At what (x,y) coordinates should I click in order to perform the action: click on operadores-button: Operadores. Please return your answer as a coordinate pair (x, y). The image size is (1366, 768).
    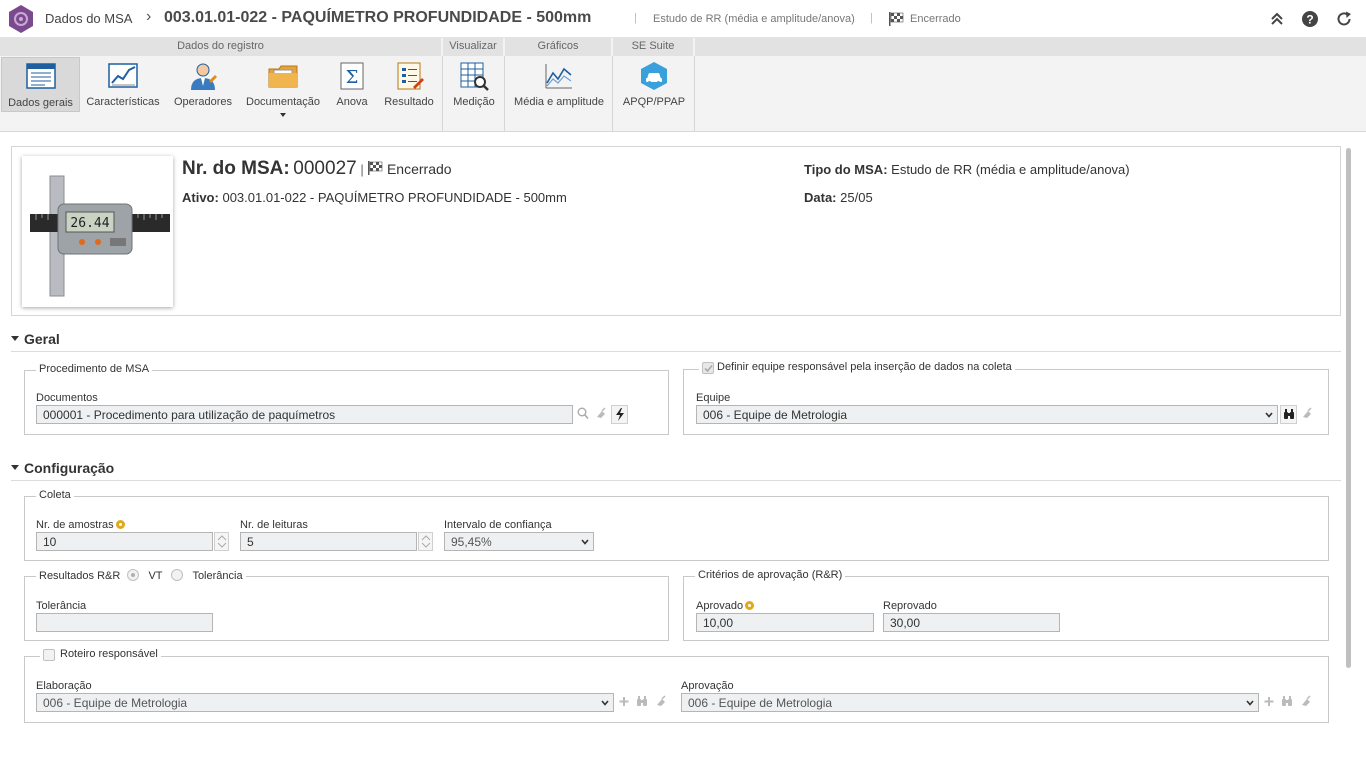
    Looking at the image, I should click on (203, 84).